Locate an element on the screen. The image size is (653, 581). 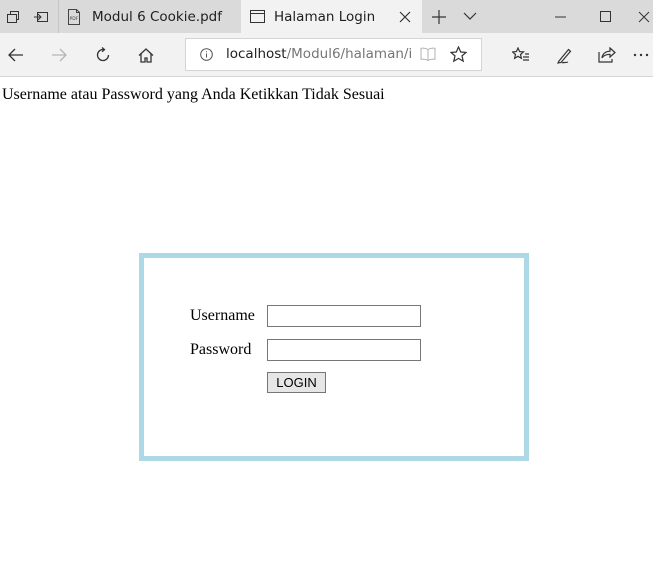
refresh-icon is located at coordinates (103, 54).